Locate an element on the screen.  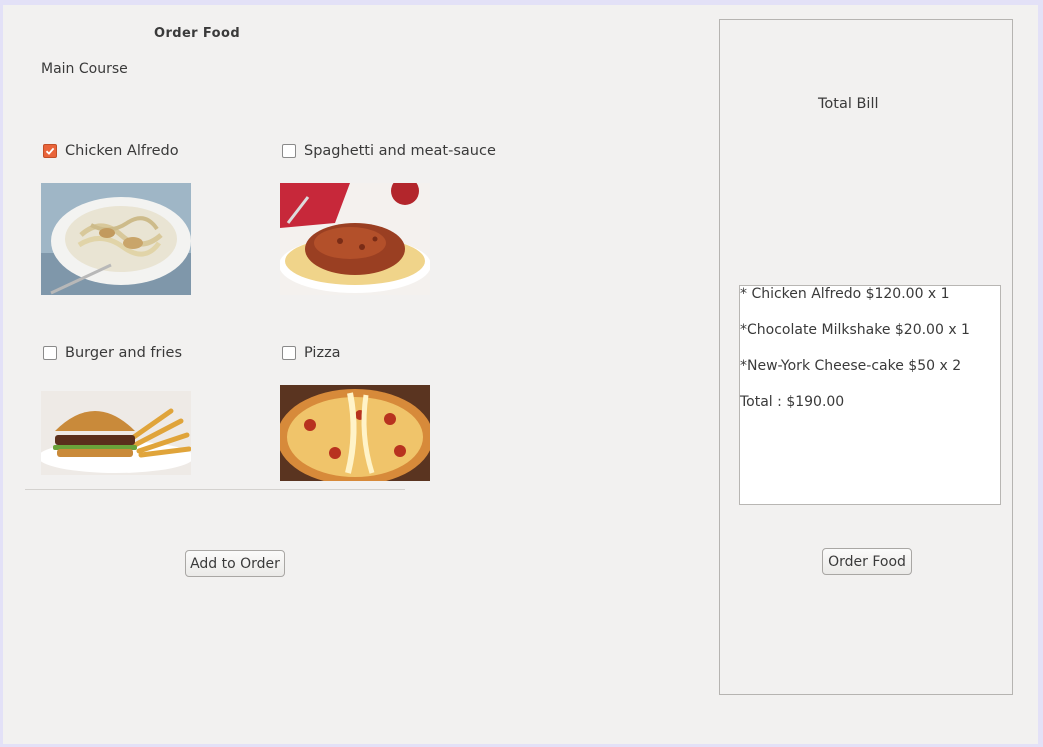
bill-line: * Chicken Alfredo $120.00 x 1 is located at coordinates (845, 294).